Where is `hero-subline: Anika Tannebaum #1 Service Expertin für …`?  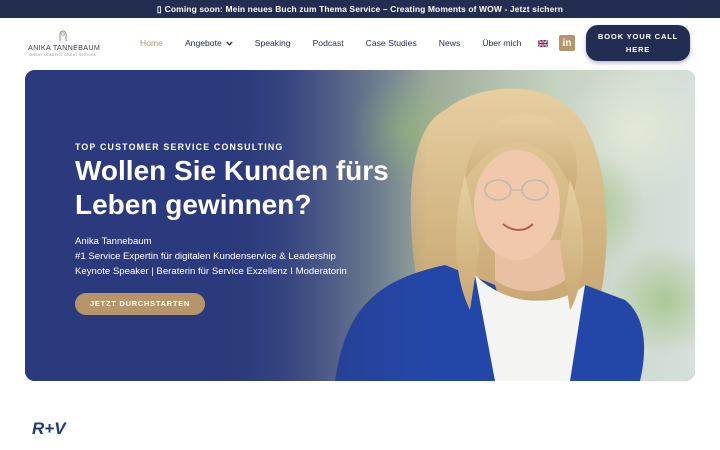 hero-subline: Anika Tannebaum #1 Service Expertin für … is located at coordinates (240, 256).